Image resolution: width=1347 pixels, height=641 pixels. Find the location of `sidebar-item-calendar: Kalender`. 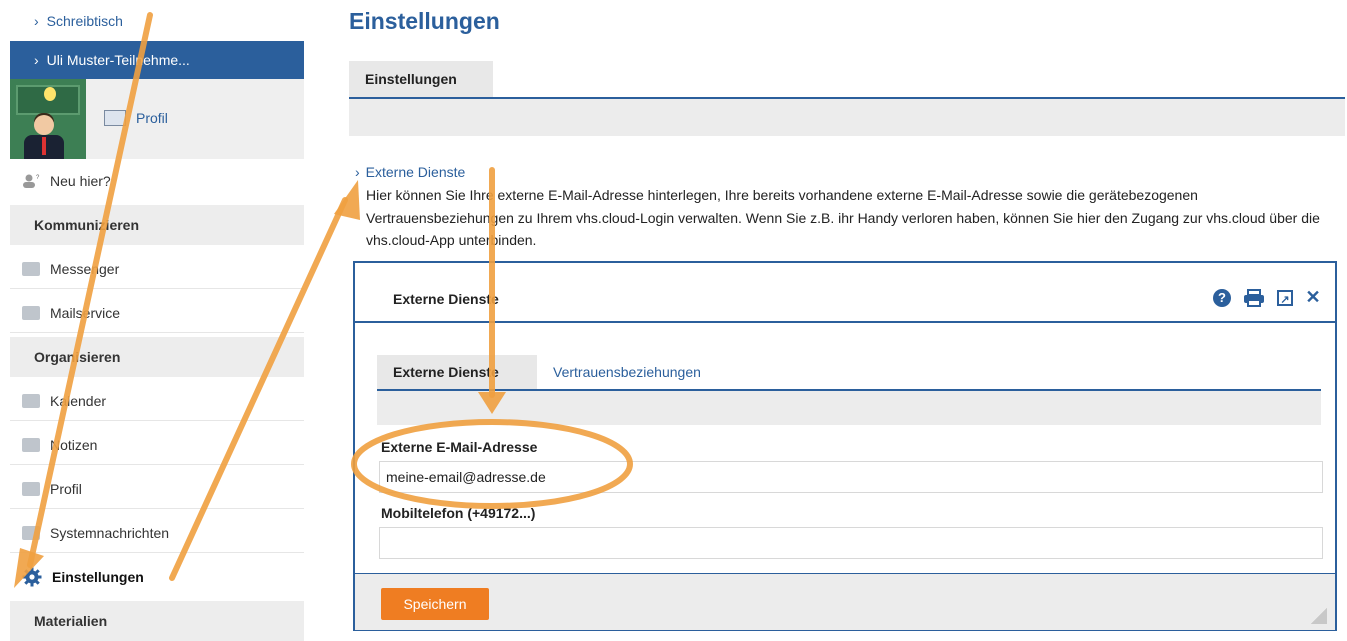

sidebar-item-calendar: Kalender is located at coordinates (157, 401).